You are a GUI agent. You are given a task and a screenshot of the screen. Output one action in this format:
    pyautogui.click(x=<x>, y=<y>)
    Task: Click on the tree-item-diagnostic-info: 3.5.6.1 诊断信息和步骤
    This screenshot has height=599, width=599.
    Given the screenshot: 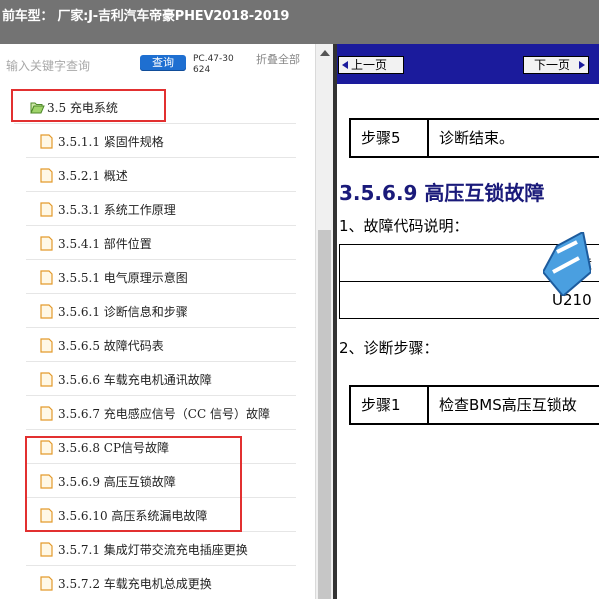 What is the action you would take?
    pyautogui.click(x=161, y=311)
    